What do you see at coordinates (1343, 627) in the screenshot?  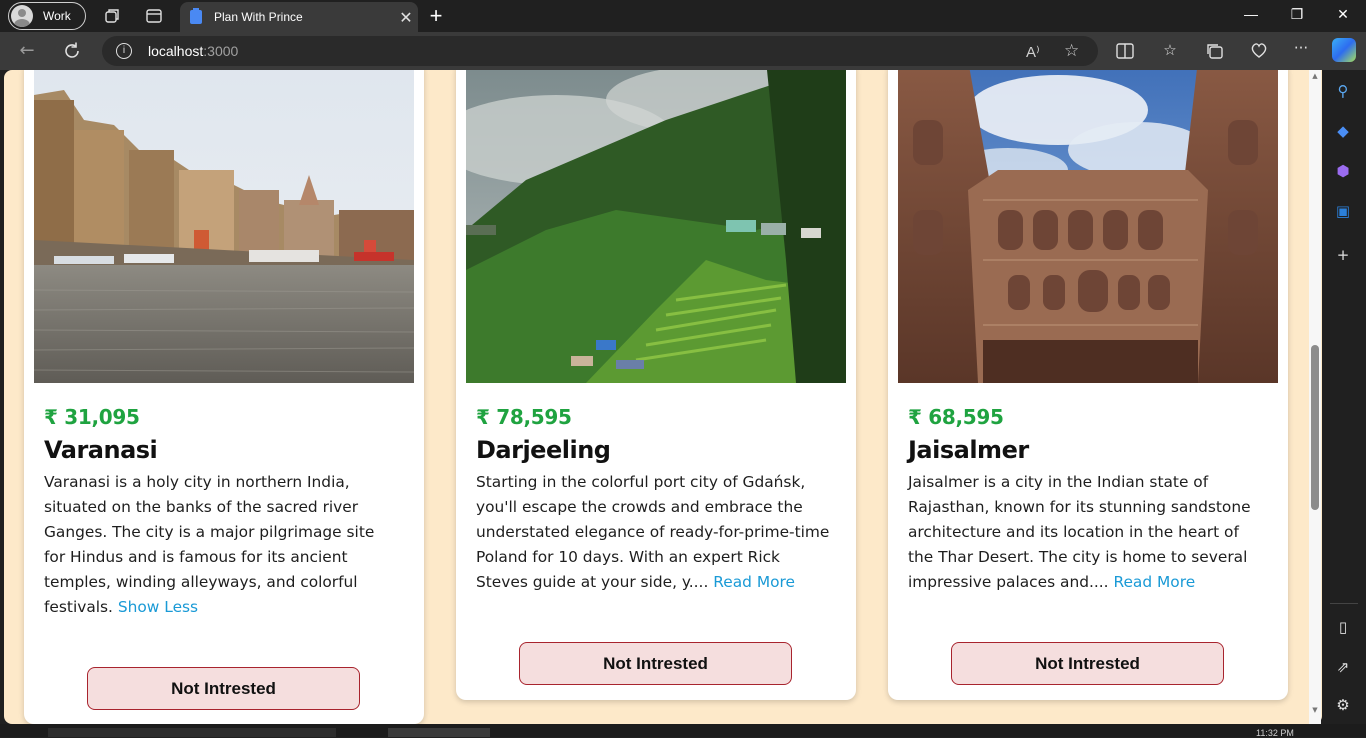 I see `sidebar-toggle-icon: ▯` at bounding box center [1343, 627].